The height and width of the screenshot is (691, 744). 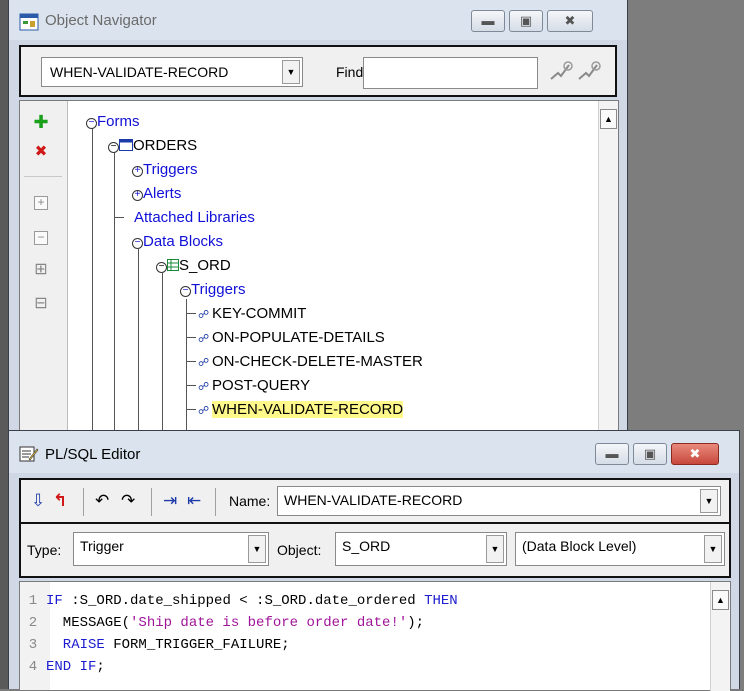 I want to click on unindent-icon: ⇤, so click(x=194, y=501).